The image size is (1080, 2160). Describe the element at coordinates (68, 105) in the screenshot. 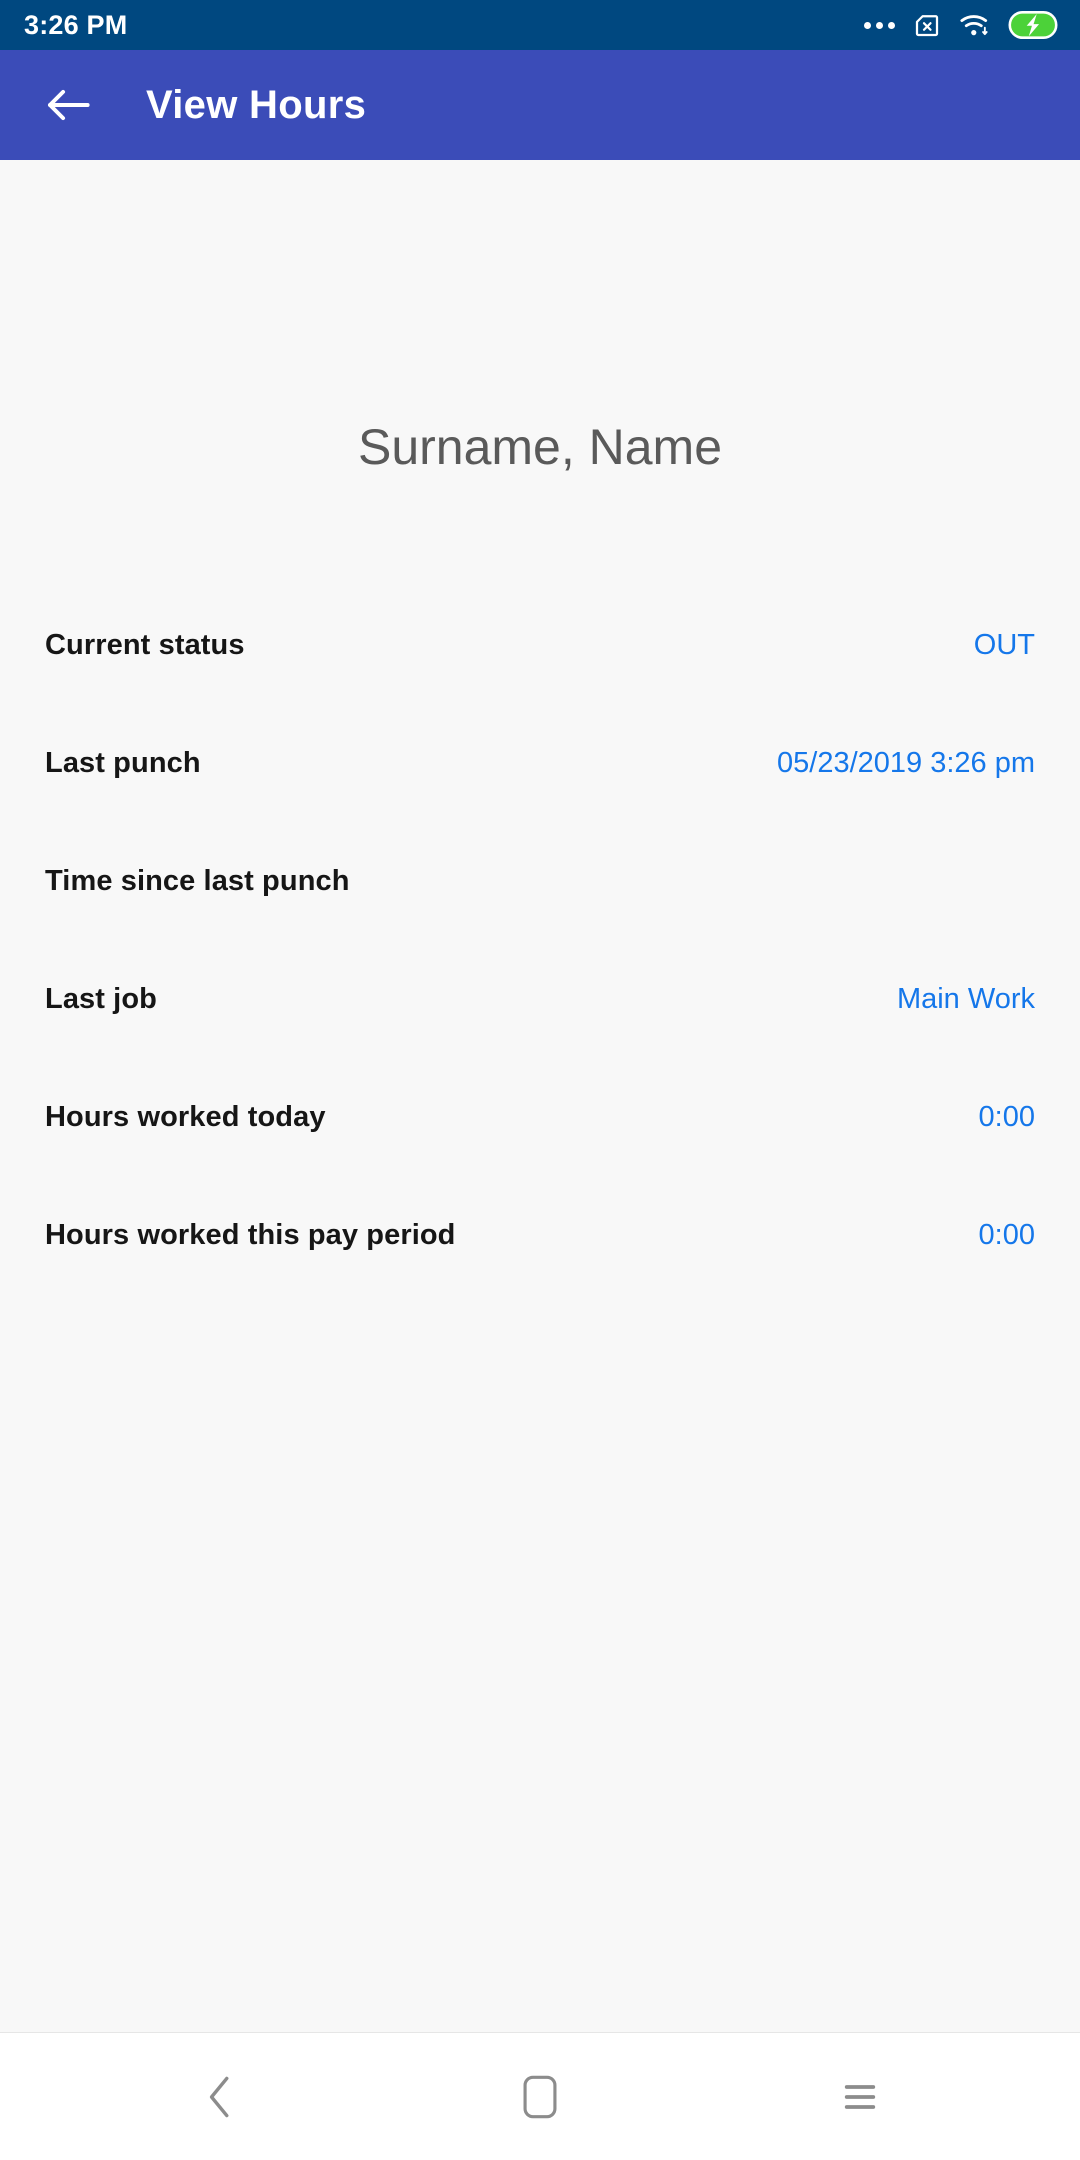

I see `arrow-left-icon` at that location.